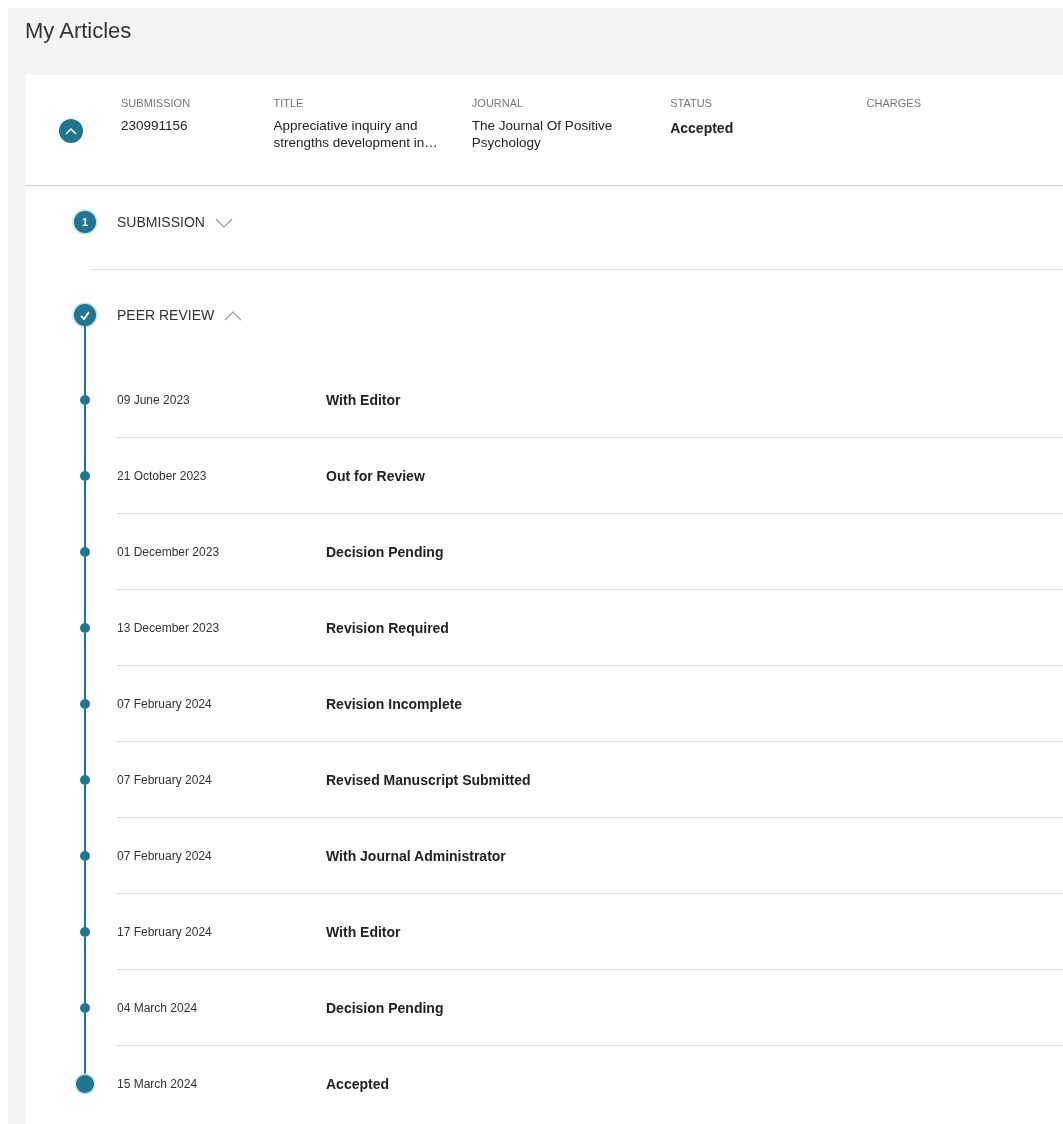  Describe the element at coordinates (85, 222) in the screenshot. I see `step-marker: 1` at that location.